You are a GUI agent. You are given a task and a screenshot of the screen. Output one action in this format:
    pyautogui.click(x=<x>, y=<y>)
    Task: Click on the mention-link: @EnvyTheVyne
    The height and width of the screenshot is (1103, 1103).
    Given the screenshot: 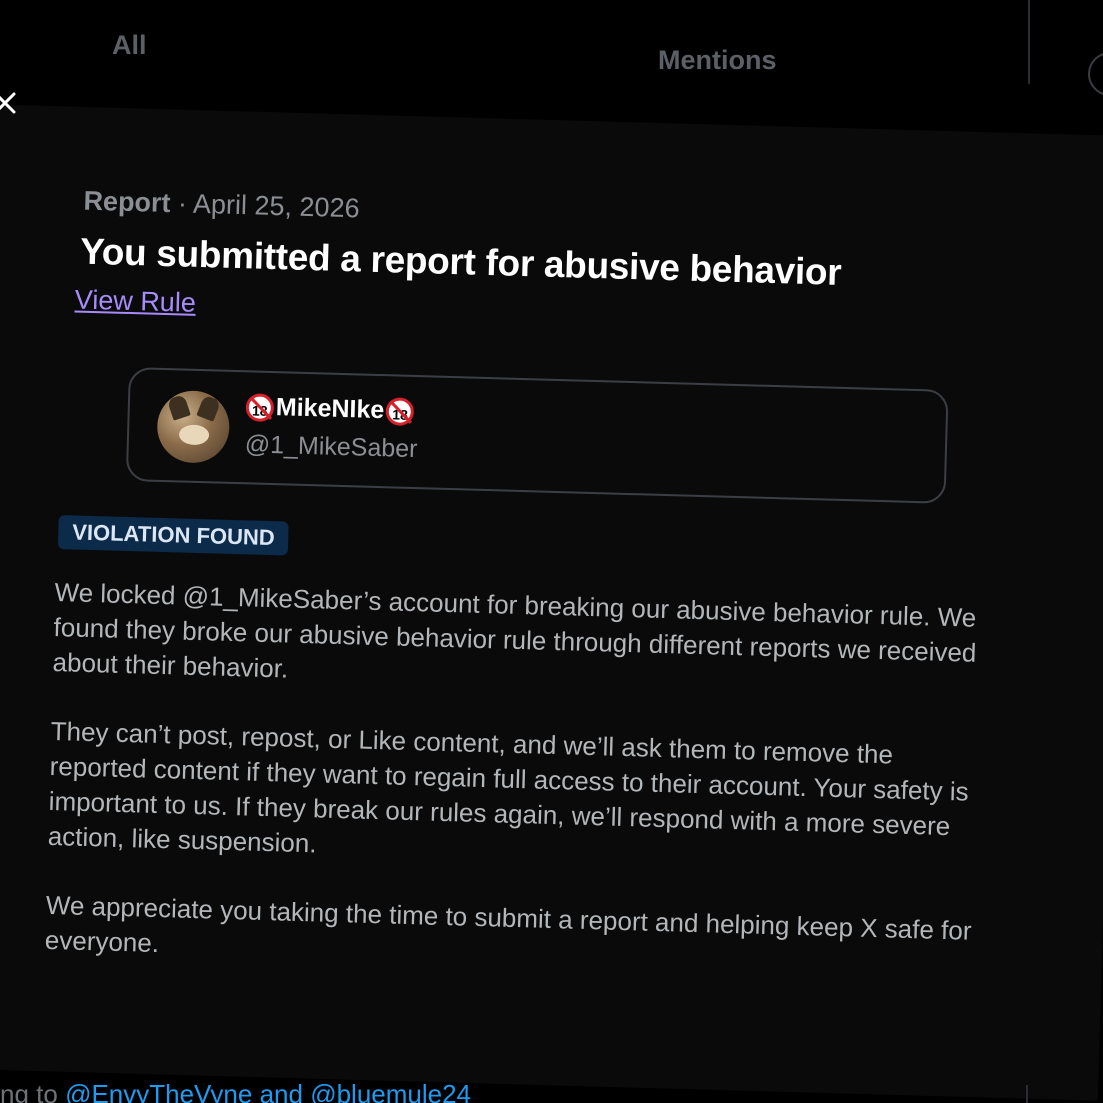 What is the action you would take?
    pyautogui.click(x=158, y=1091)
    